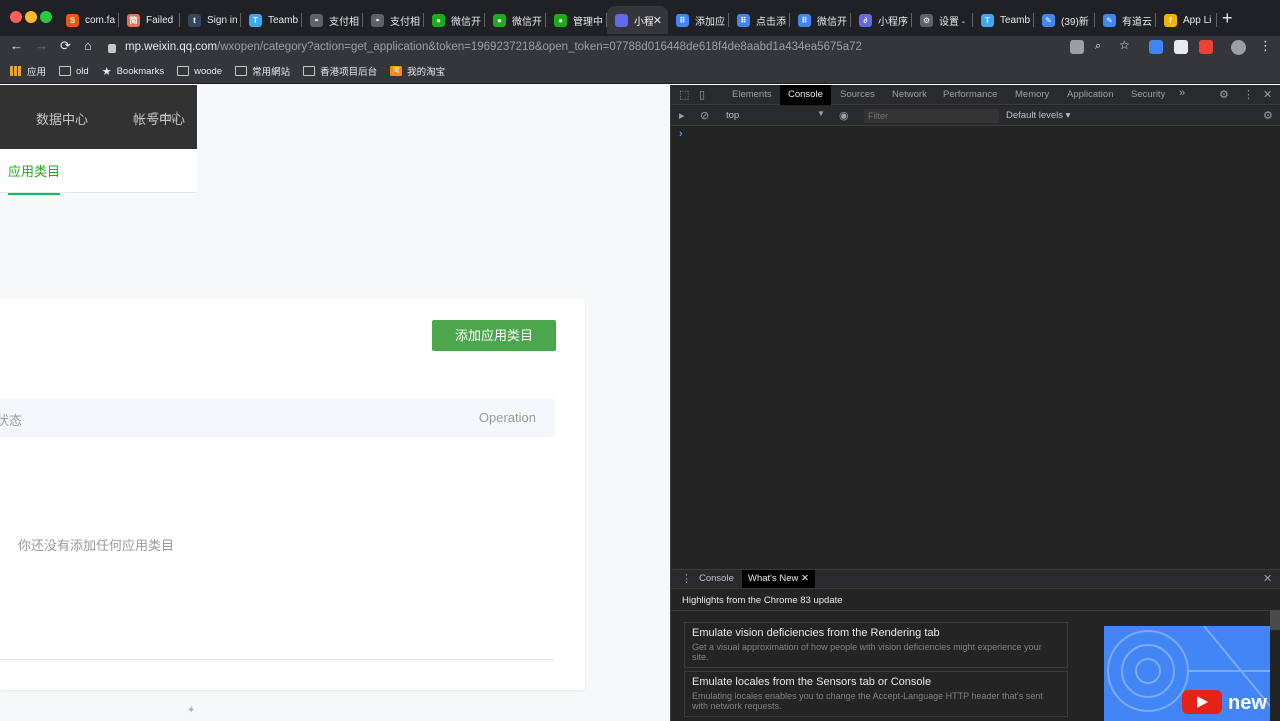  Describe the element at coordinates (1187, 673) in the screenshot. I see `video-thumbnail: new` at that location.